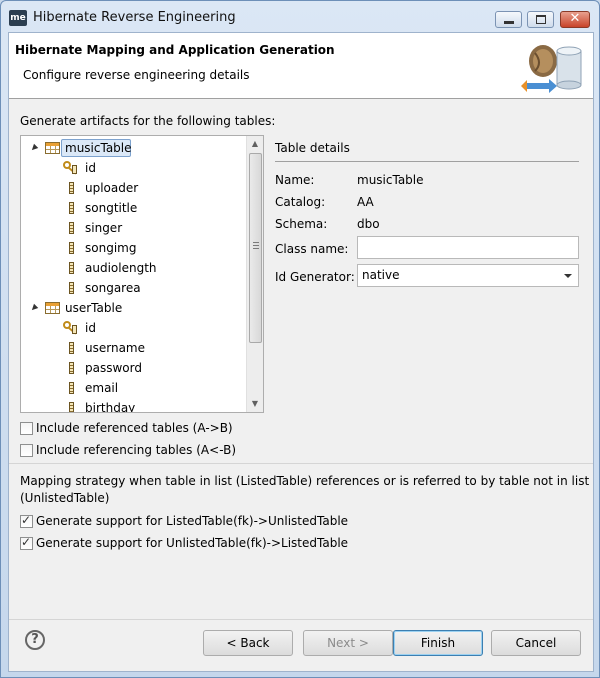 The height and width of the screenshot is (678, 600). I want to click on scroll-thumb, so click(255, 248).